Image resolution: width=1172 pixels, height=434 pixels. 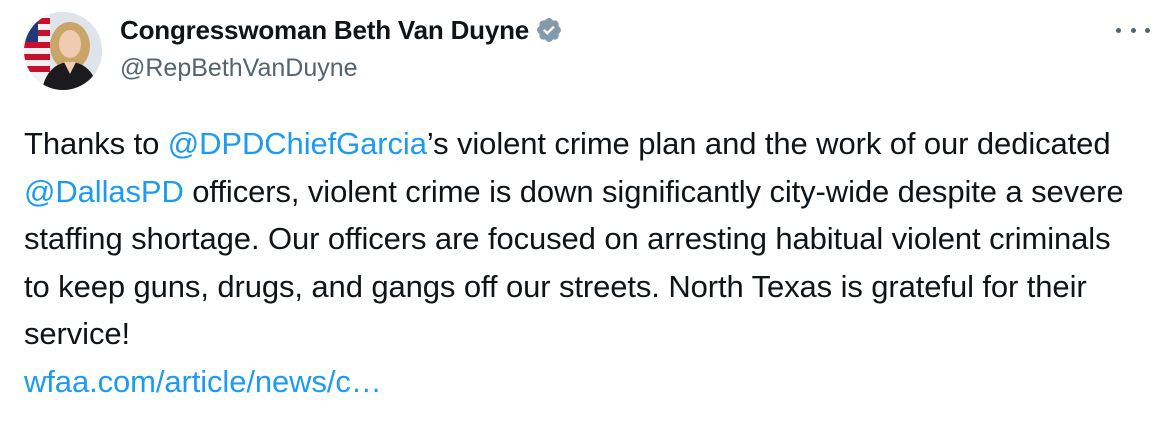 I want to click on avatar-image, so click(x=63, y=51).